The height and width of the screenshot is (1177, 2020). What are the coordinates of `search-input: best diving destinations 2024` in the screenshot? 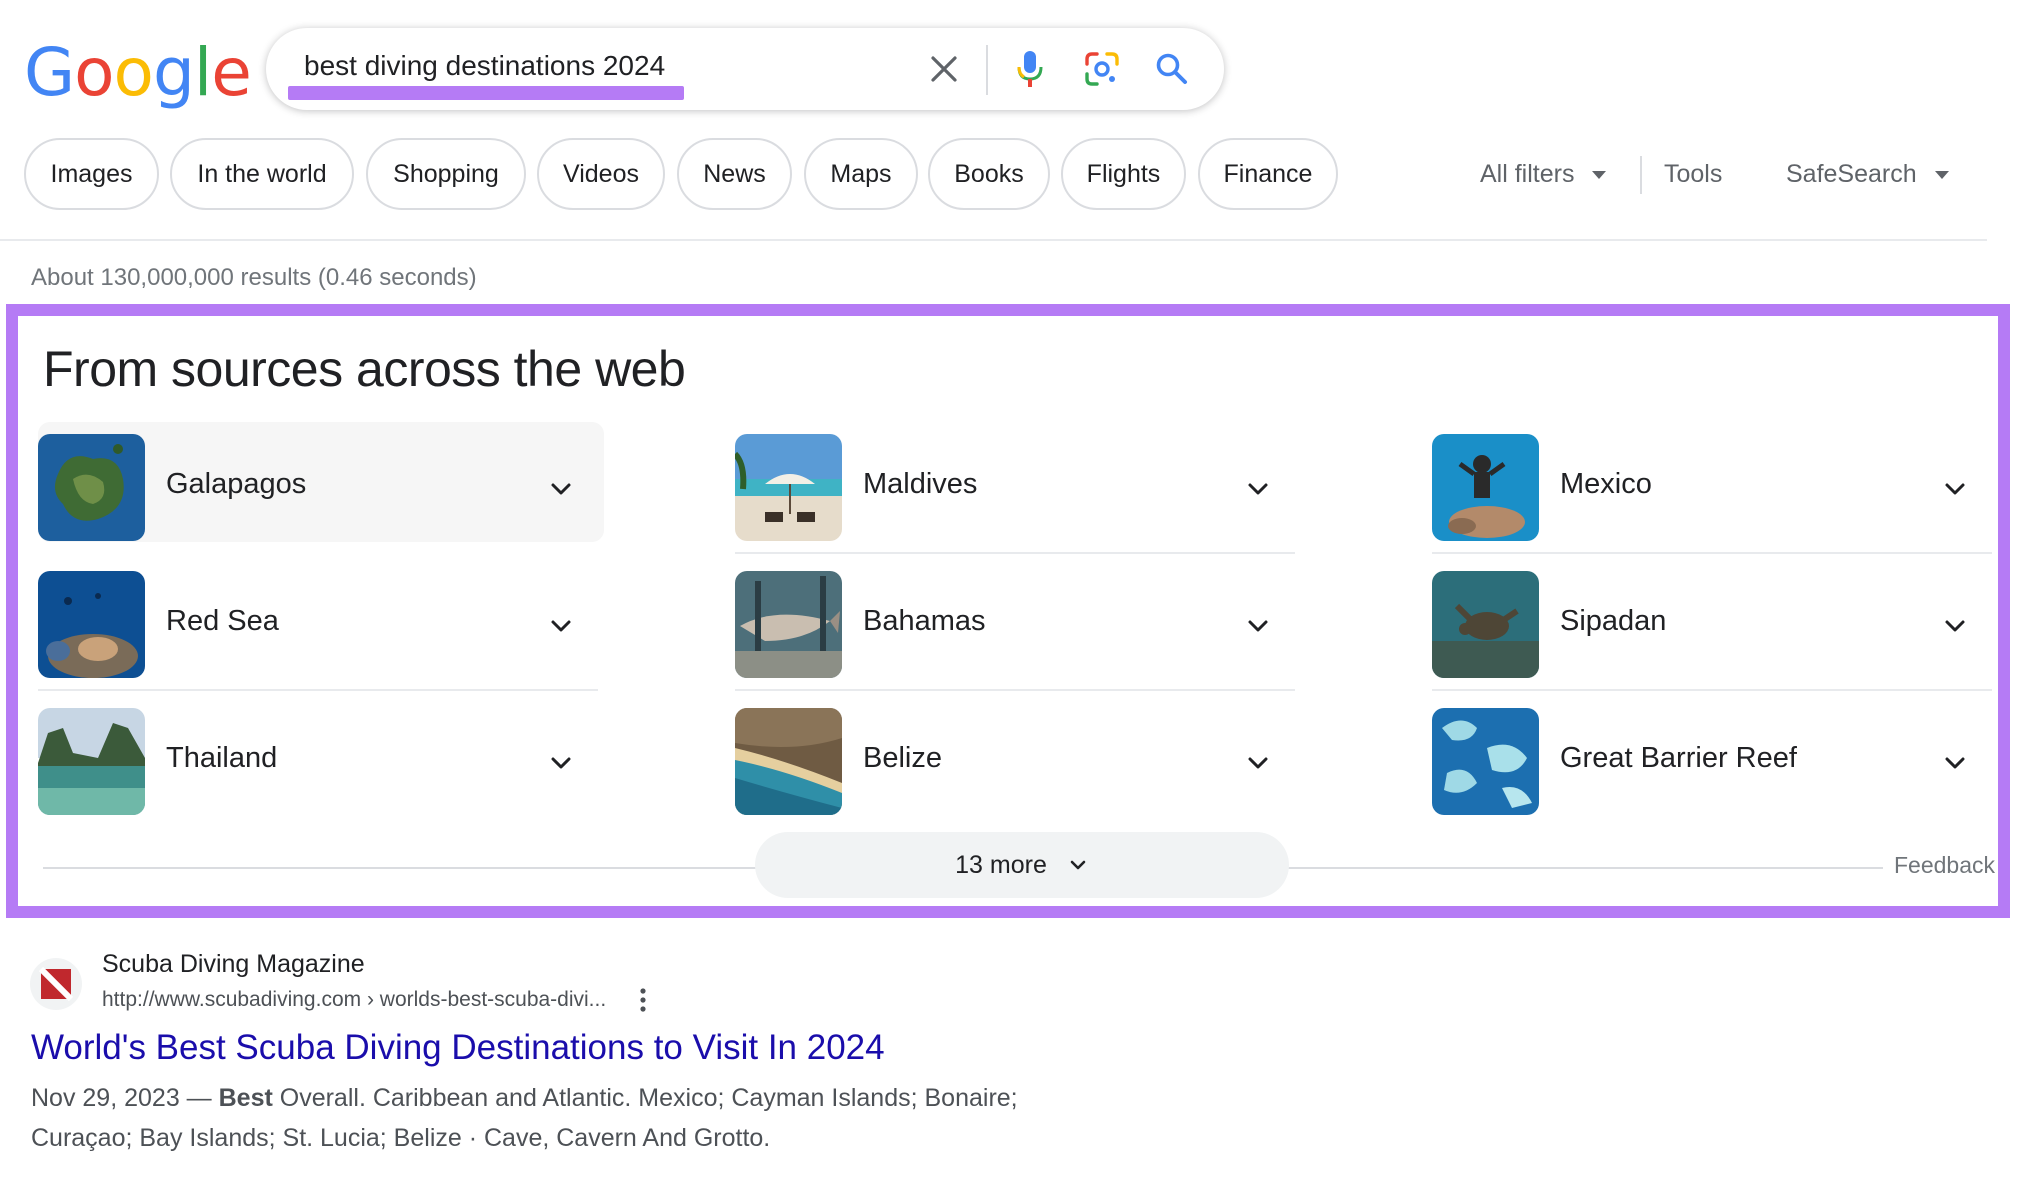 It's located at (484, 66).